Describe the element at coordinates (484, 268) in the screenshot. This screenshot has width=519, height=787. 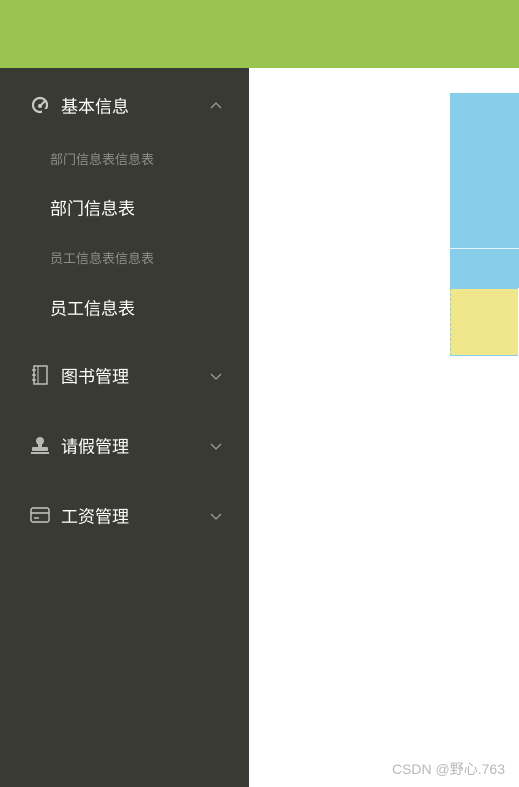
I see `content-panel-blue-lower` at that location.